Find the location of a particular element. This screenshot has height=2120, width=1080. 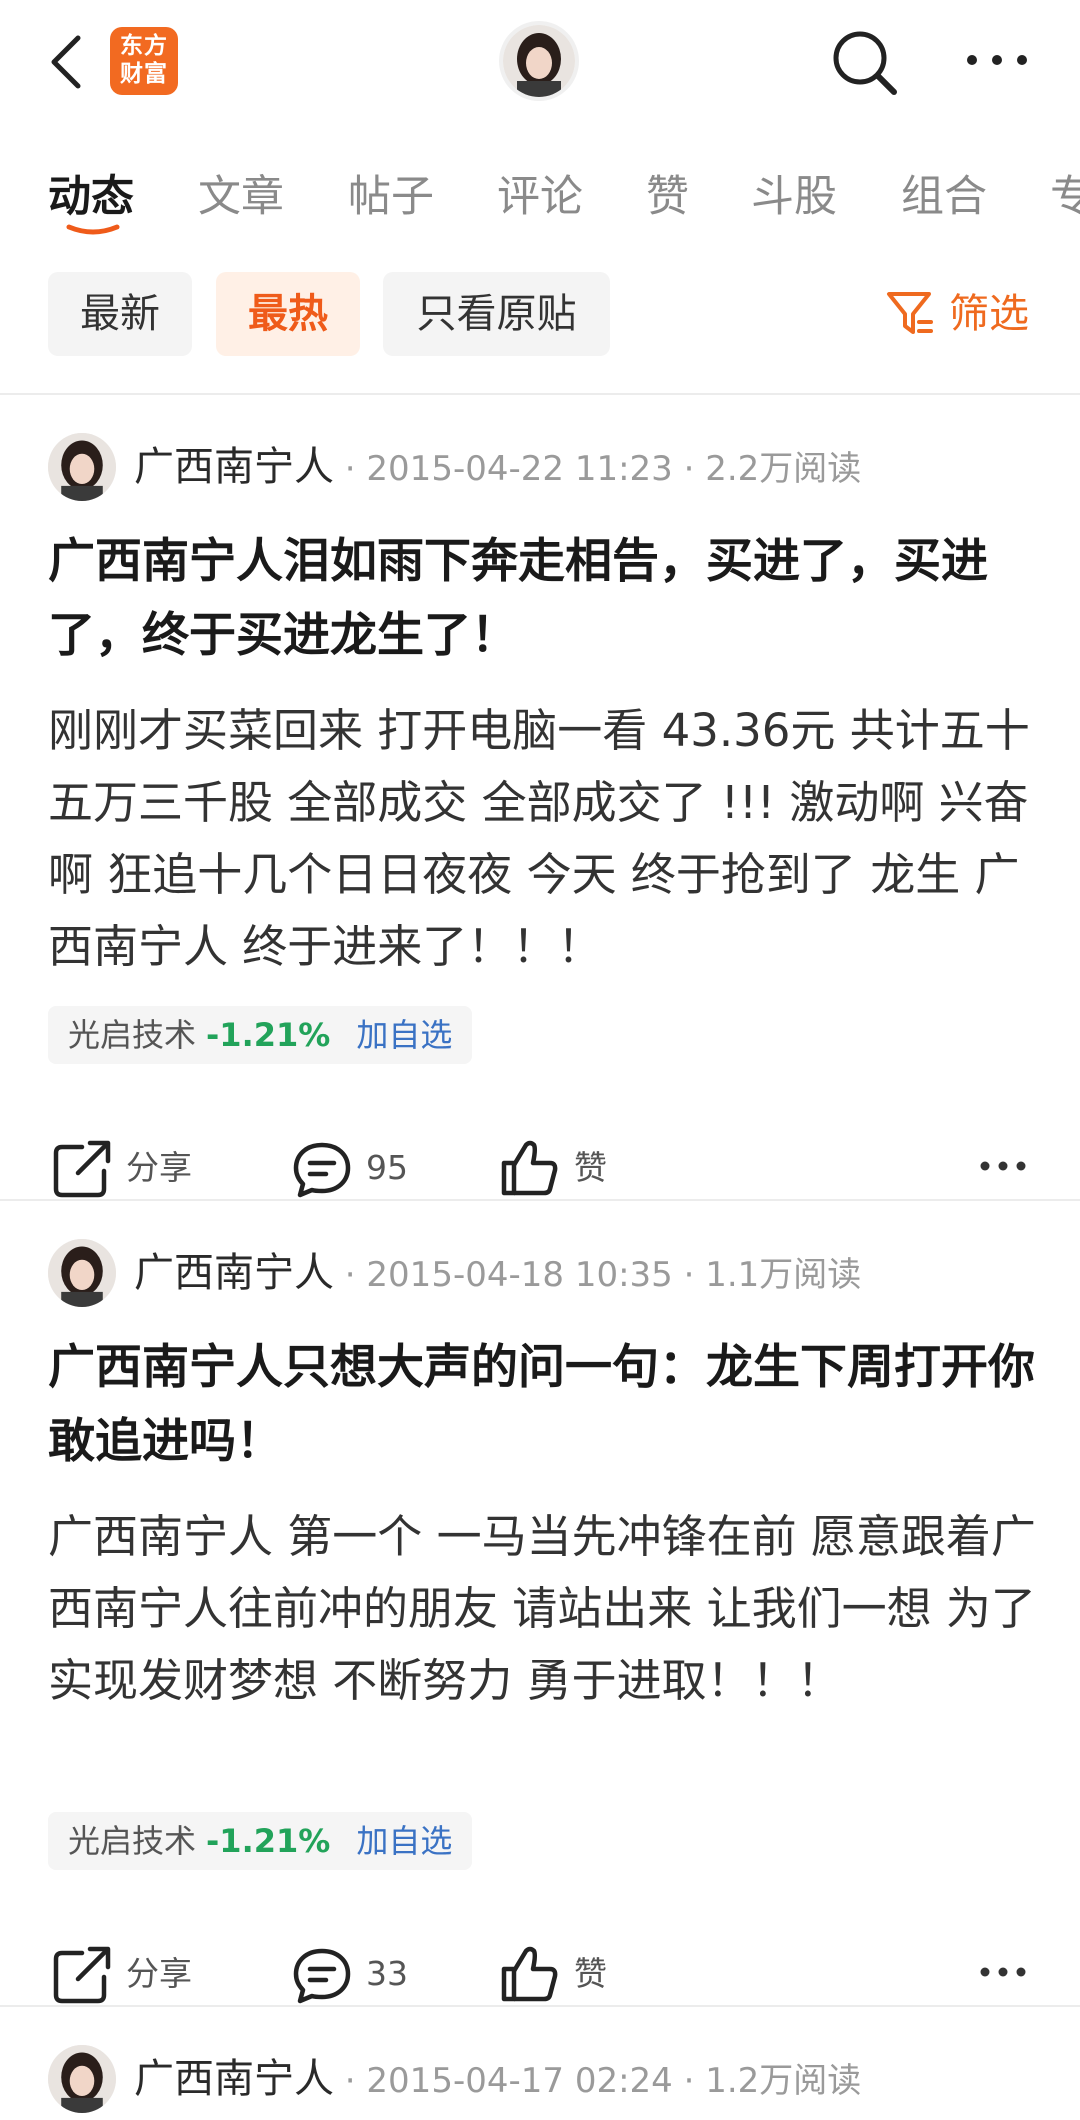

tab-dynamic: 动态 is located at coordinates (91, 193).